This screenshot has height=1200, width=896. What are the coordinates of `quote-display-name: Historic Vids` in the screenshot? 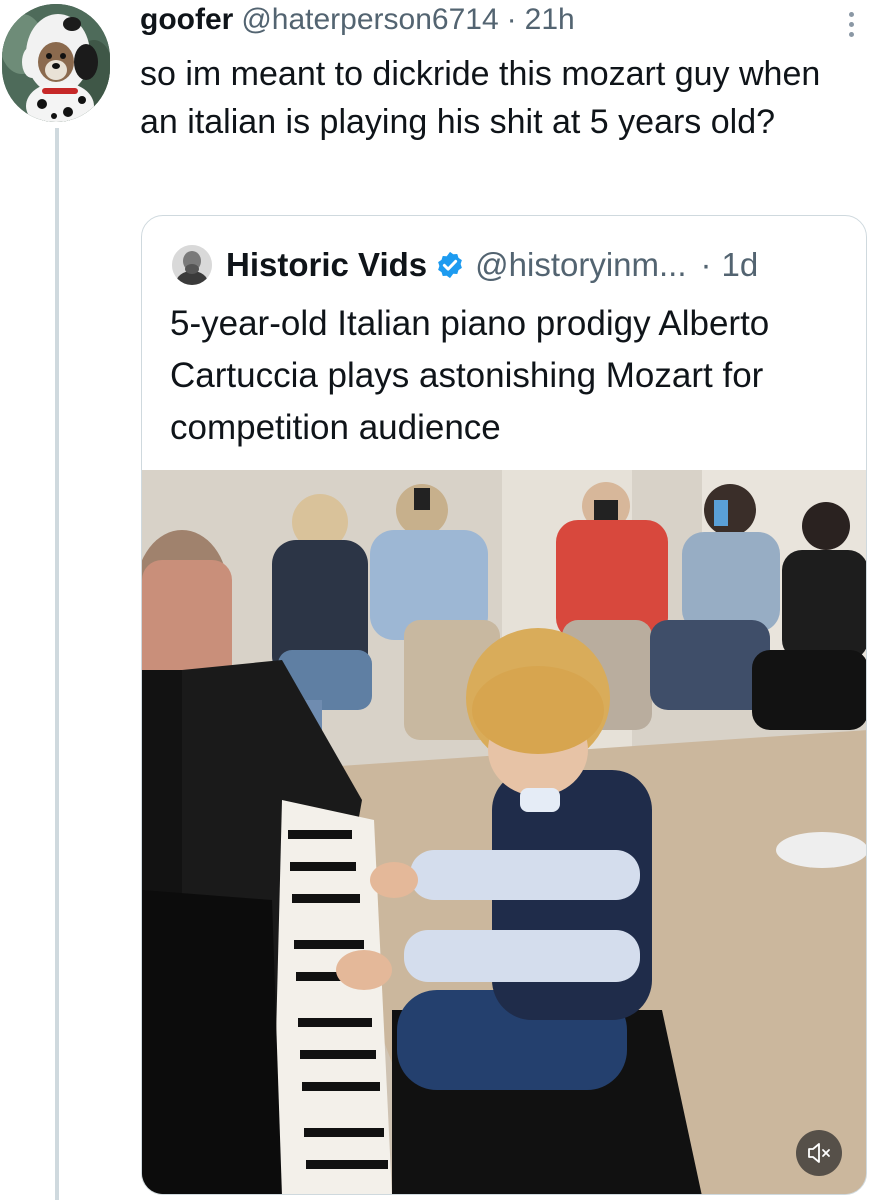 It's located at (326, 265).